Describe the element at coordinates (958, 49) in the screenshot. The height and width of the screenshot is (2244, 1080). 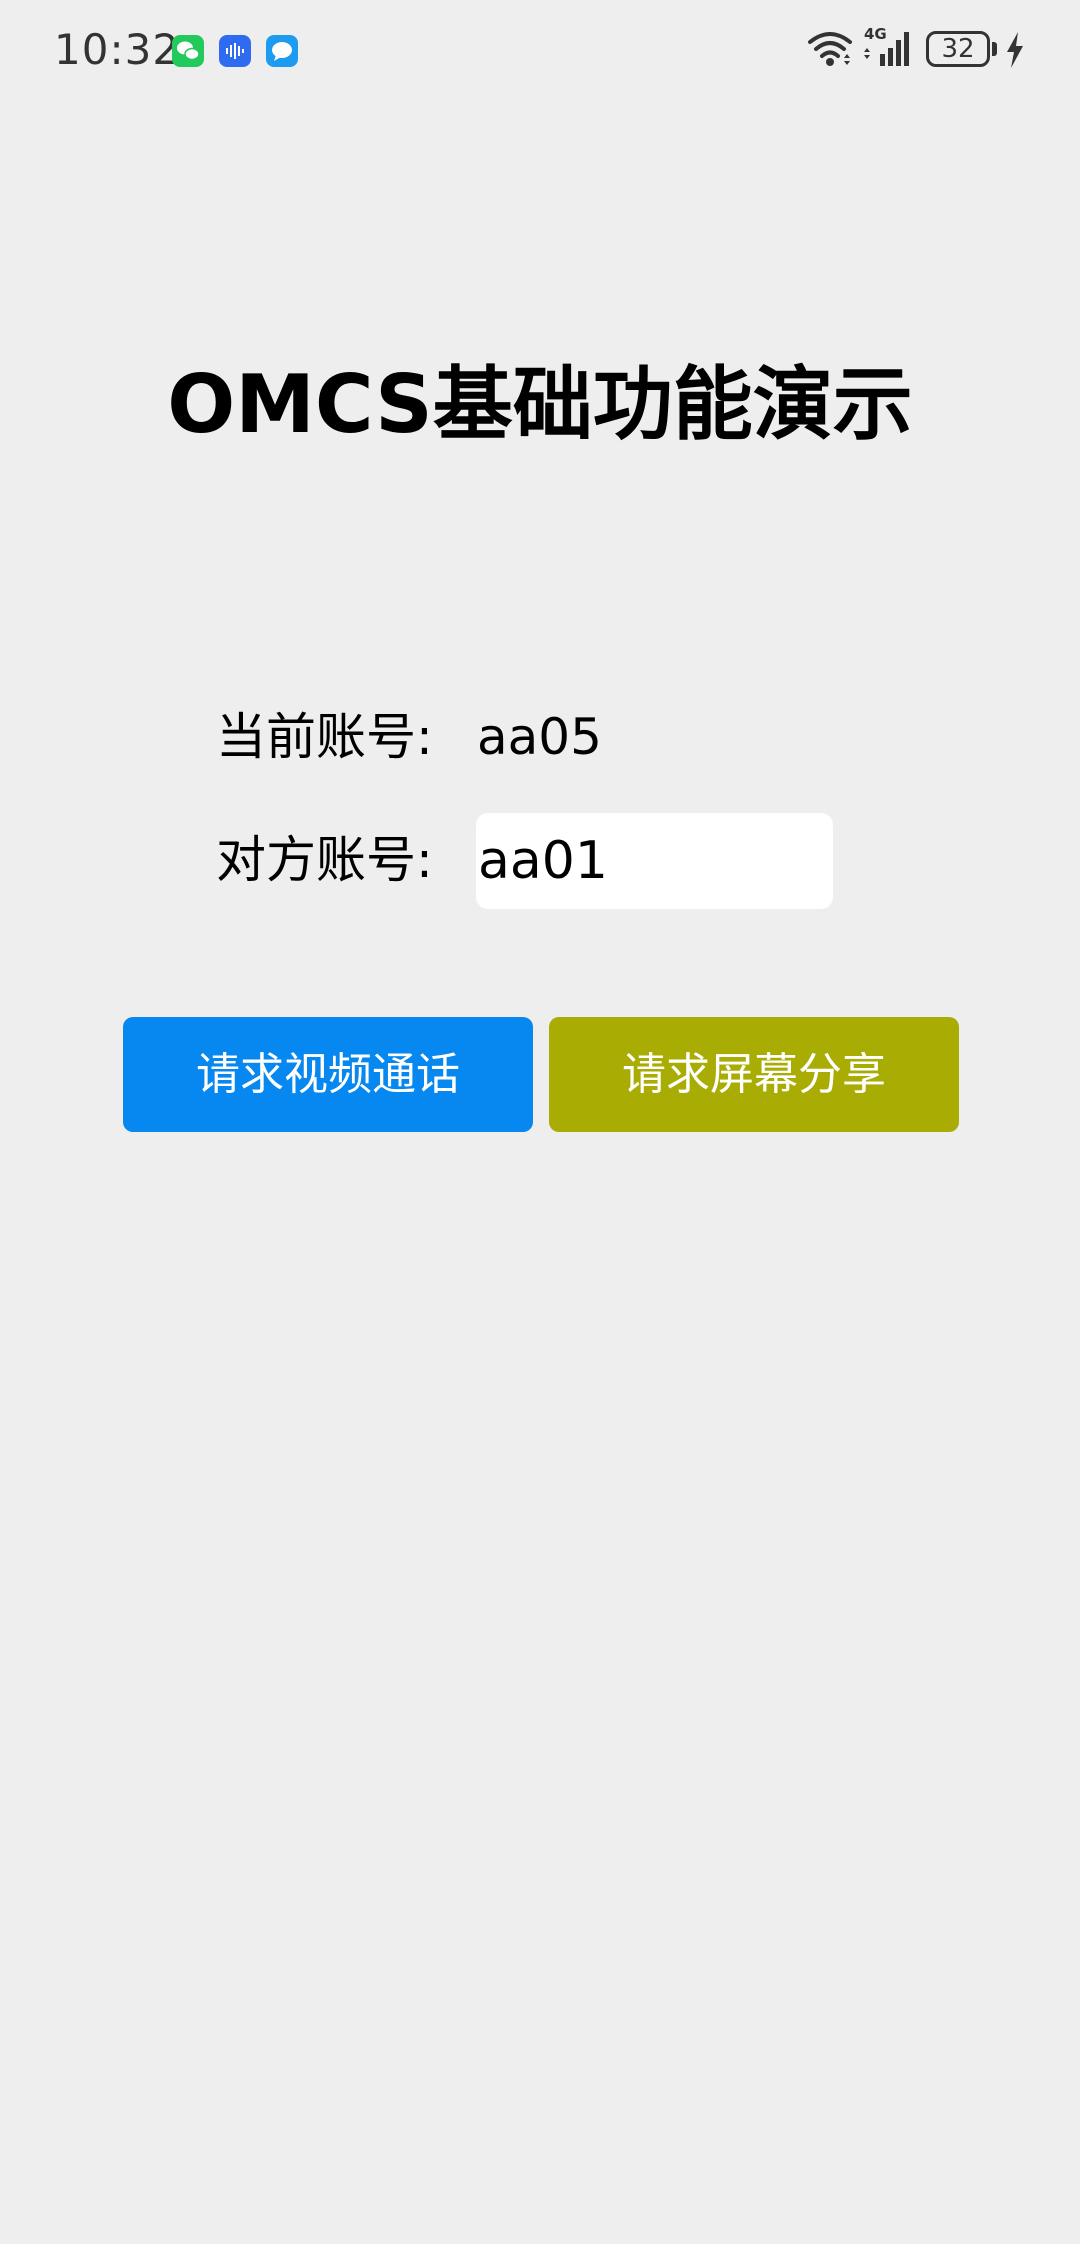
I see `battery-icon: 32` at that location.